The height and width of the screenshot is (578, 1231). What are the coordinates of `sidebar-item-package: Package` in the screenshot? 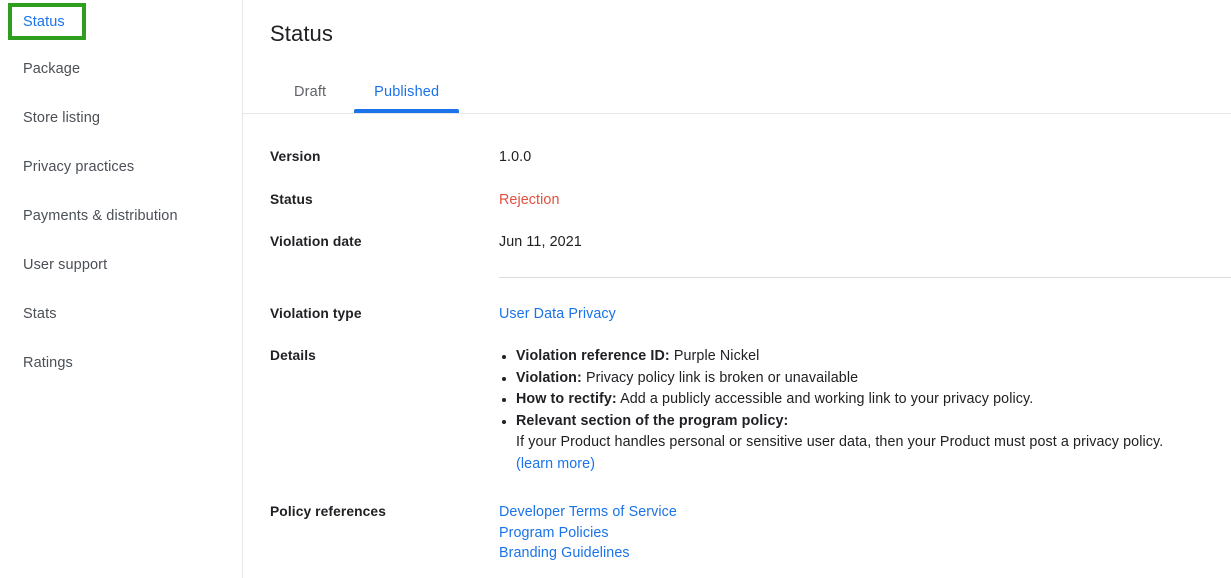 It's located at (121, 68).